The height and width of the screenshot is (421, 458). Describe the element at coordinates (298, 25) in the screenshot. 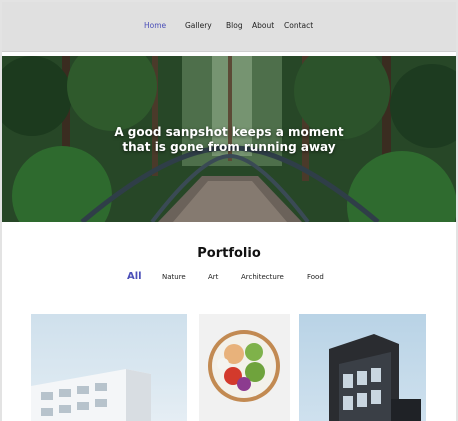

I see `nav-contact: Contact` at that location.